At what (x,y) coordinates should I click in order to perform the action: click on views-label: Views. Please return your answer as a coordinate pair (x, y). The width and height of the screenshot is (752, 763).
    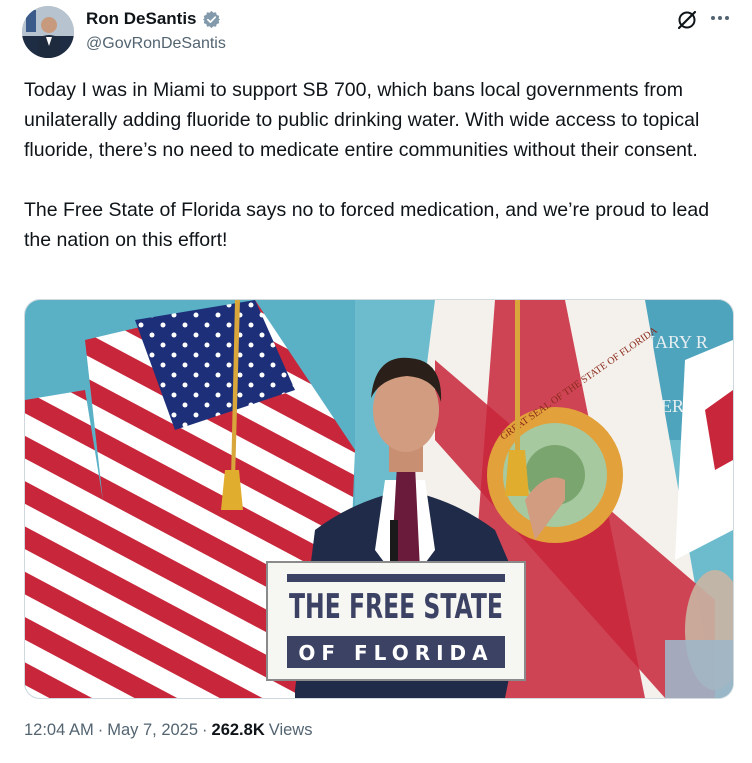
    Looking at the image, I should click on (290, 730).